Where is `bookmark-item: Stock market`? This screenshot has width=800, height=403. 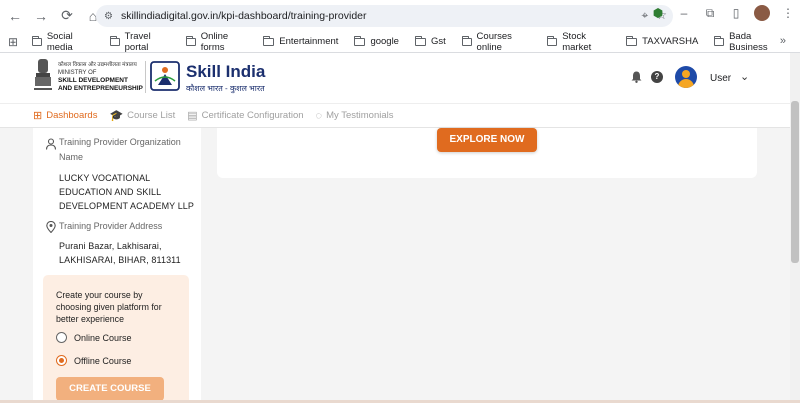
bookmark-item: Stock market is located at coordinates (578, 42).